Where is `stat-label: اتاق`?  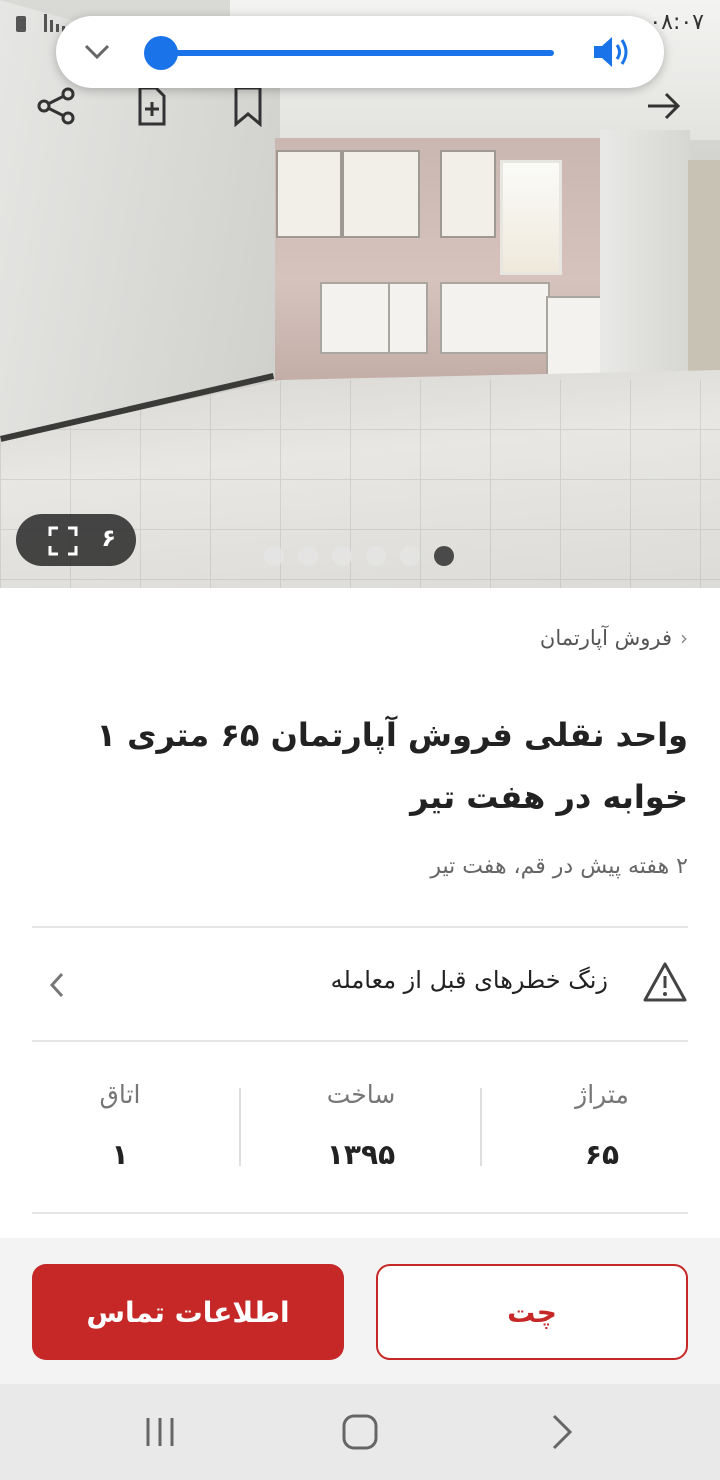 stat-label: اتاق is located at coordinates (120, 1094).